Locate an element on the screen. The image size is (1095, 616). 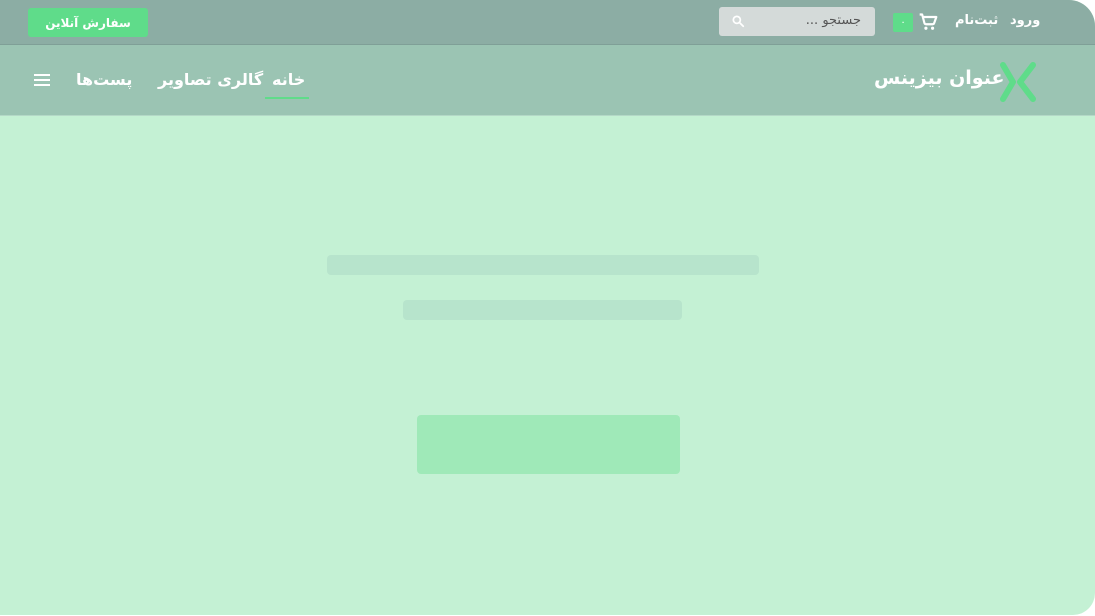
main-navbar: پست‌ها گالری تصاویر خانه عنوان بیزینس is located at coordinates (547, 80).